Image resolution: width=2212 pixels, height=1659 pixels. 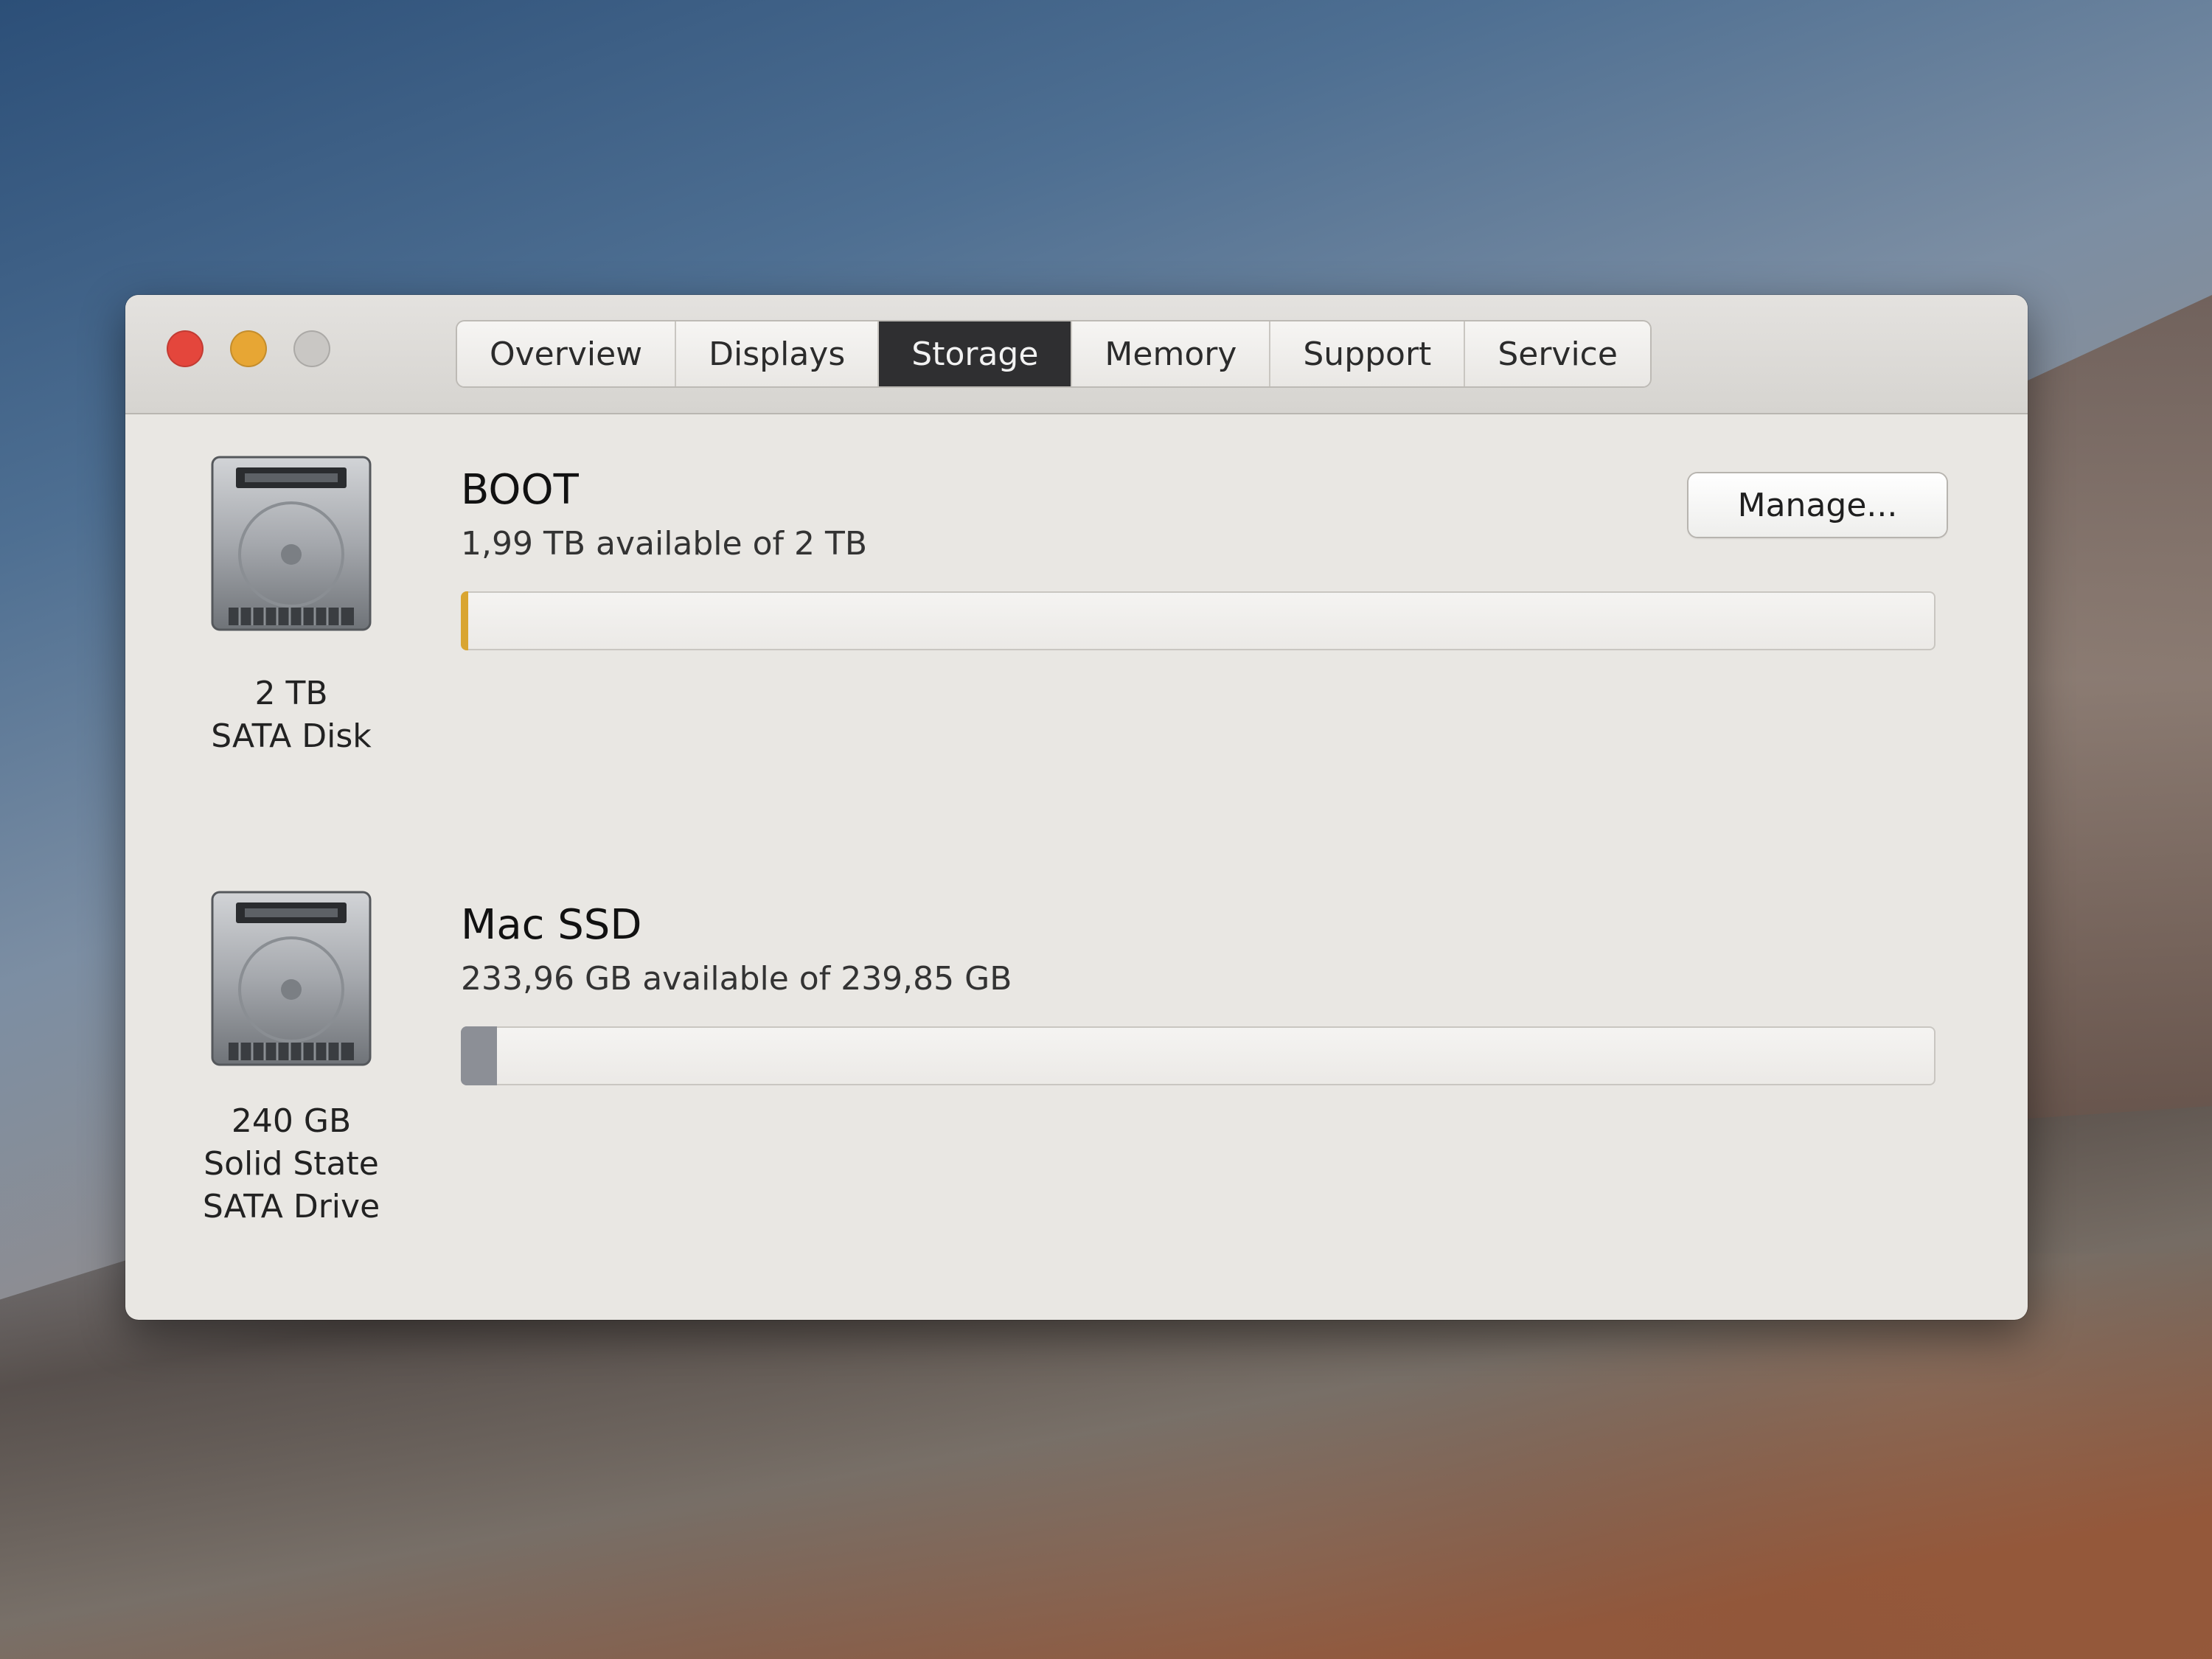 I want to click on drive-type: SATA Disk, so click(x=291, y=736).